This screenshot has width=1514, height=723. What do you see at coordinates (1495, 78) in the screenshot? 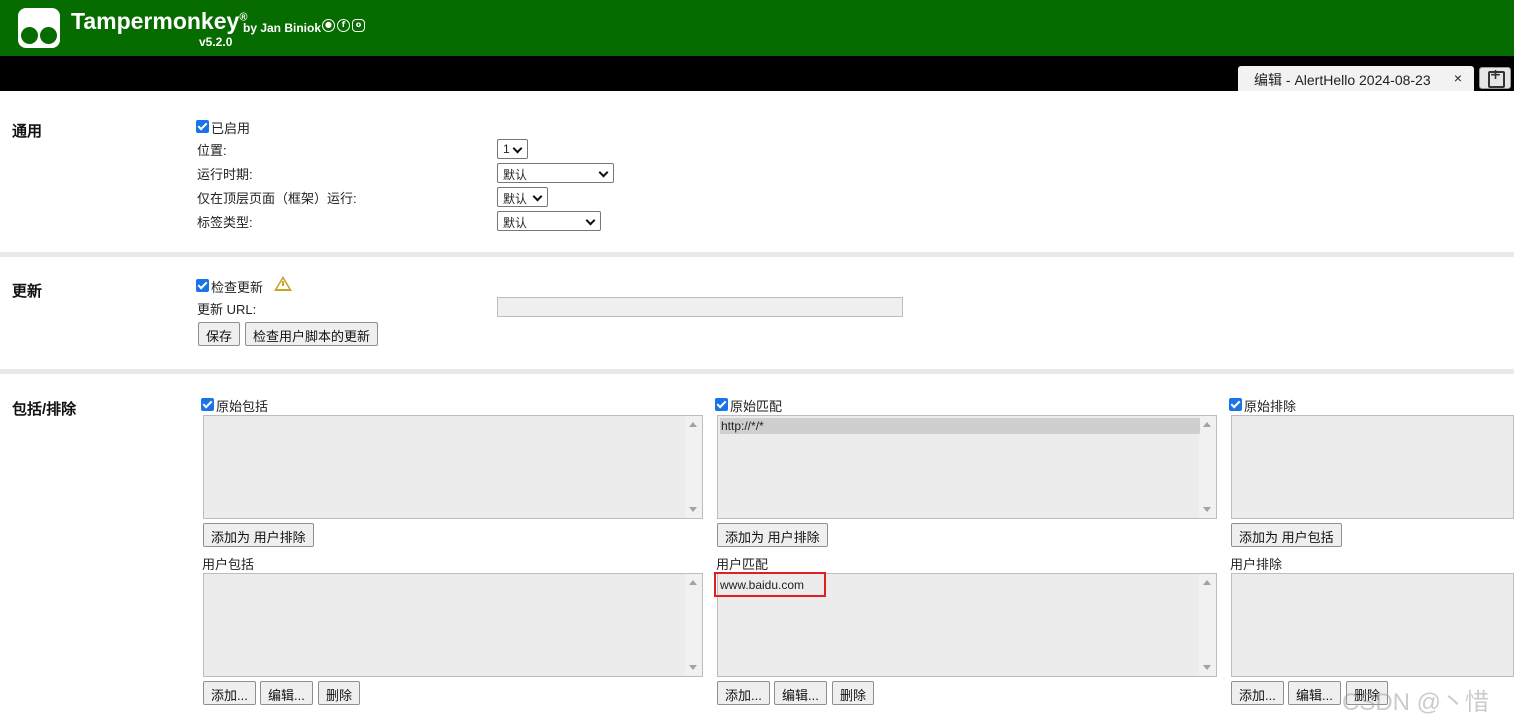
I see `new-tab-icon` at bounding box center [1495, 78].